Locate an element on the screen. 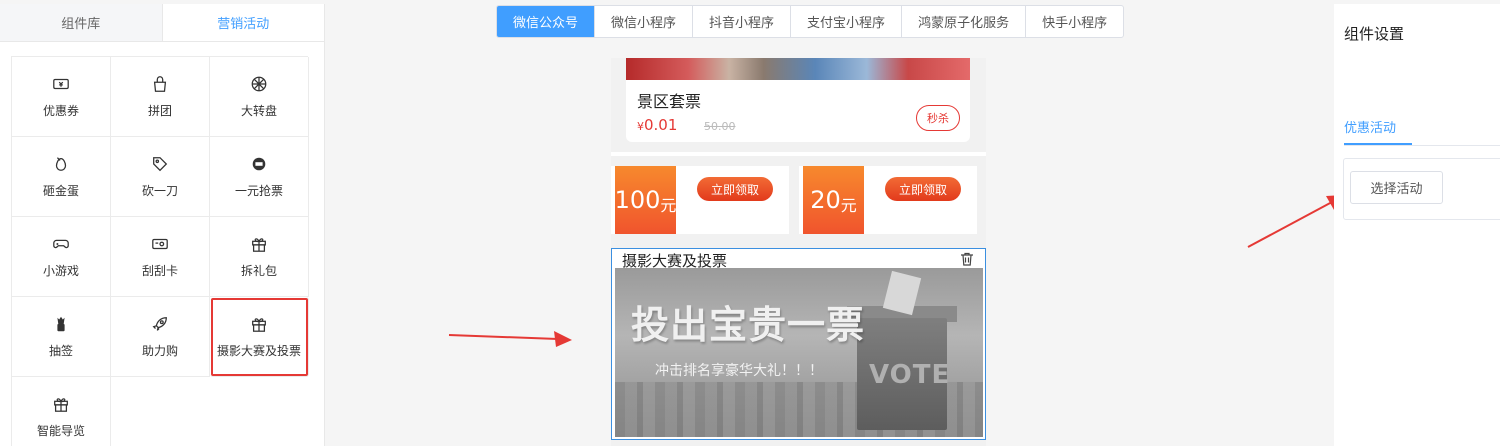  settings-title: 组件设置 is located at coordinates (1374, 34).